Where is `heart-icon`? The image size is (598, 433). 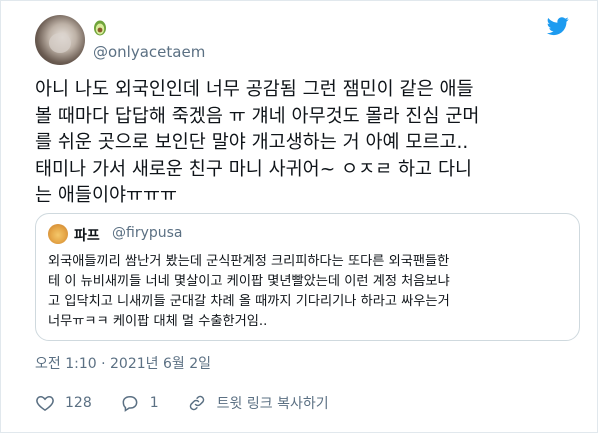
heart-icon is located at coordinates (45, 403).